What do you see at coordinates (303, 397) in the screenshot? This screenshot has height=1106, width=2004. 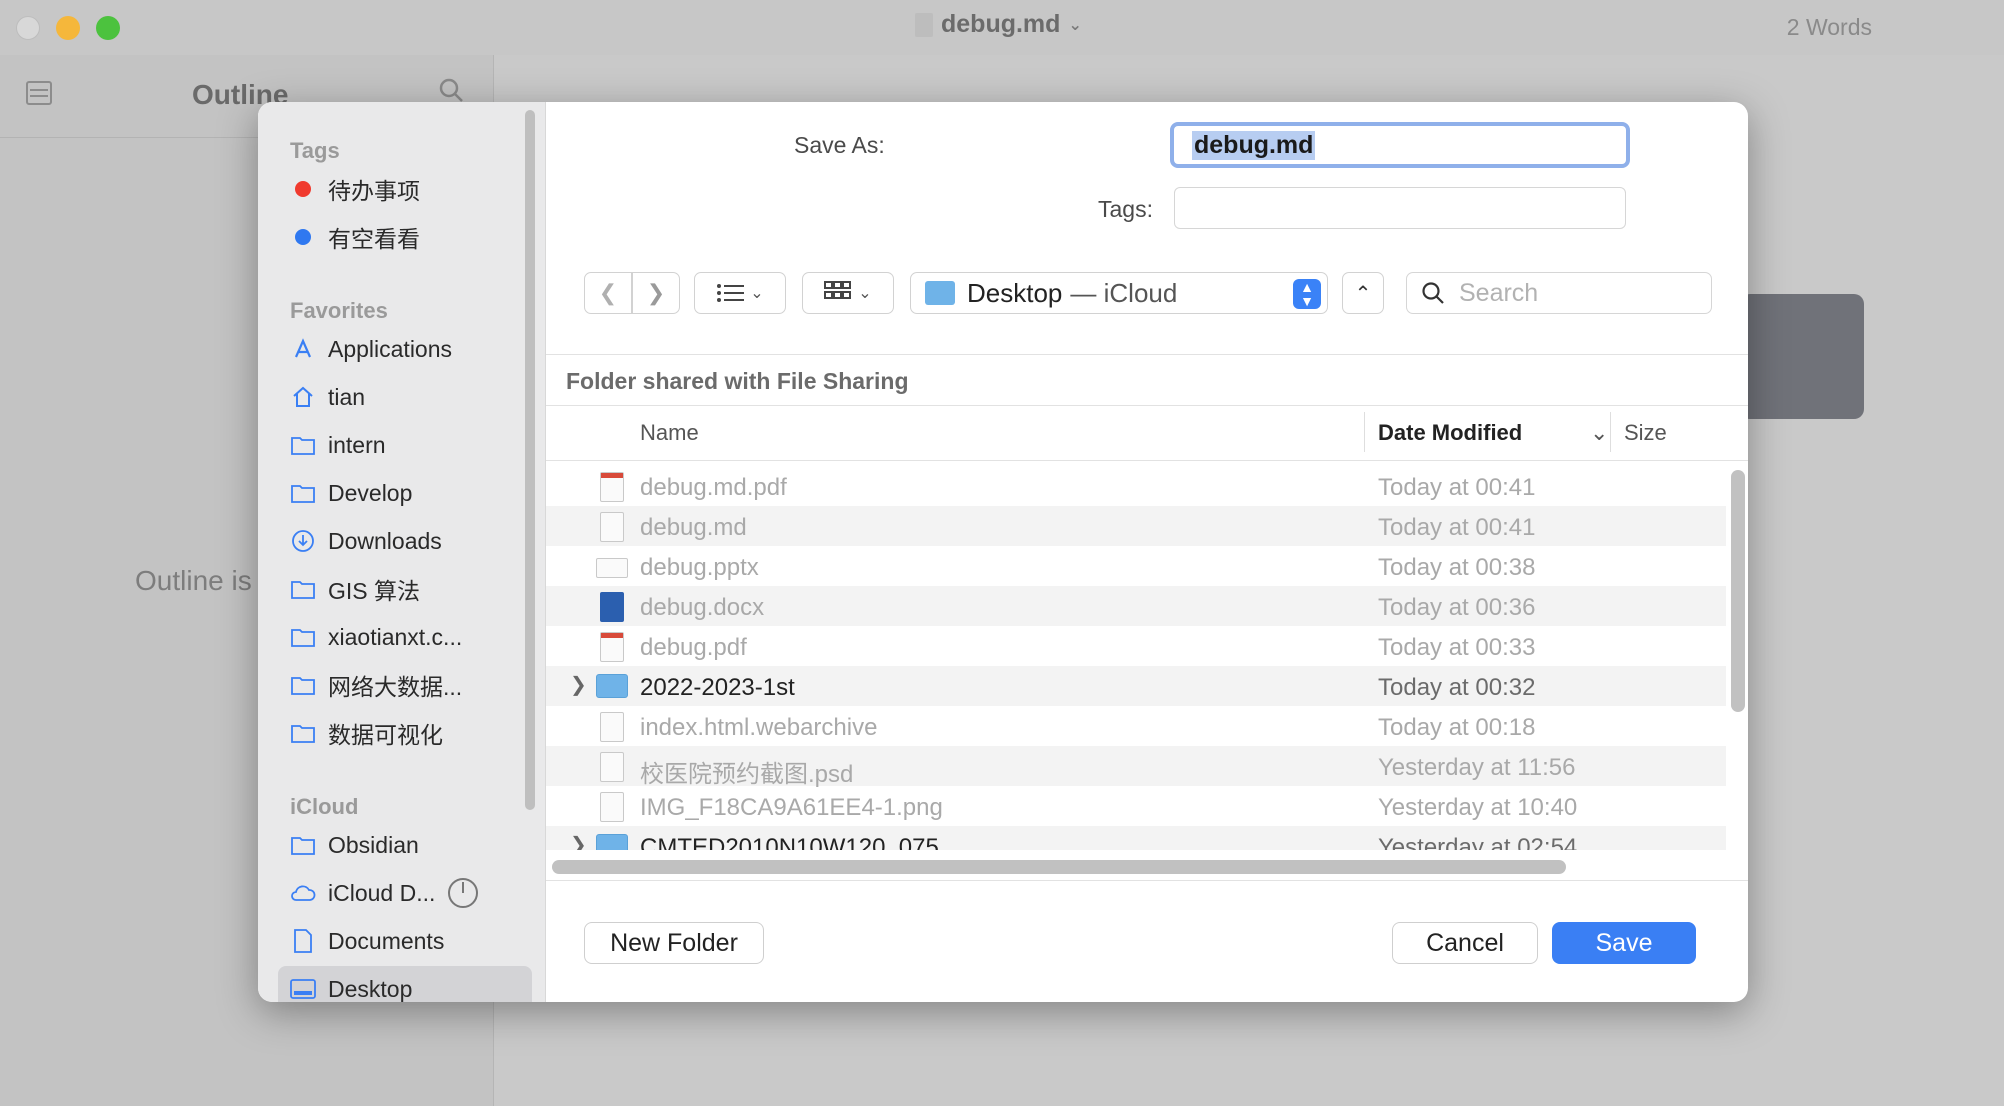 I see `home-icon` at bounding box center [303, 397].